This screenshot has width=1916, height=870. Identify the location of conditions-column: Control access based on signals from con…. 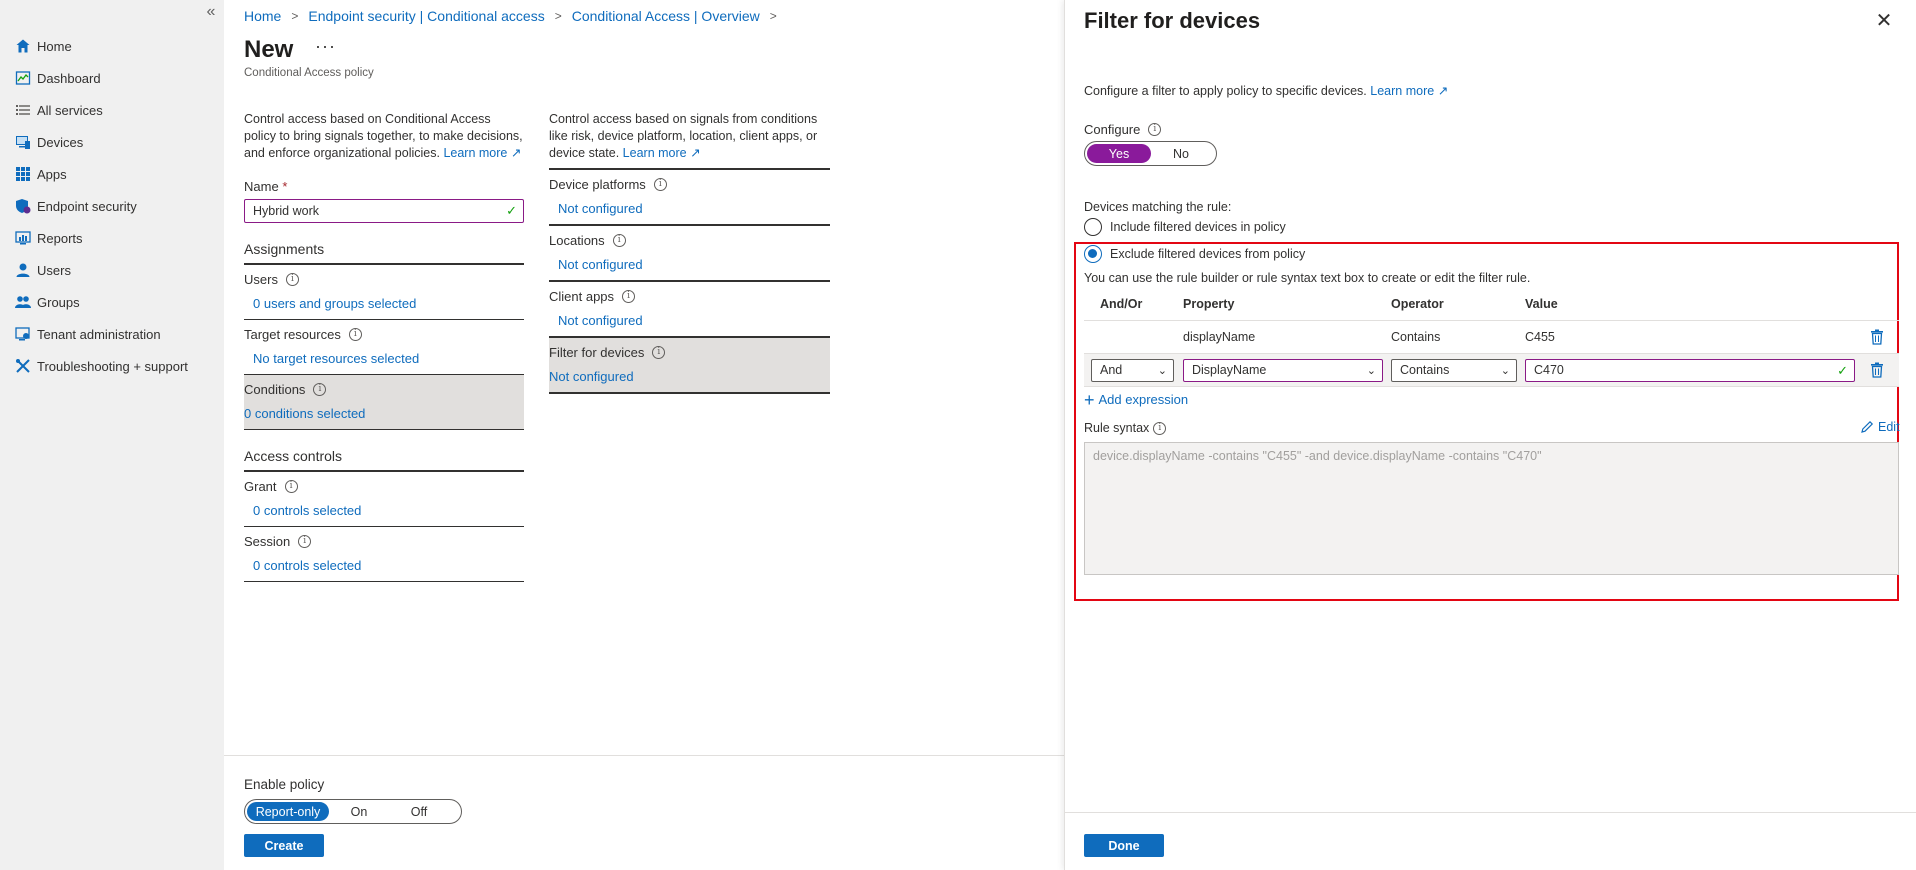
(689, 252).